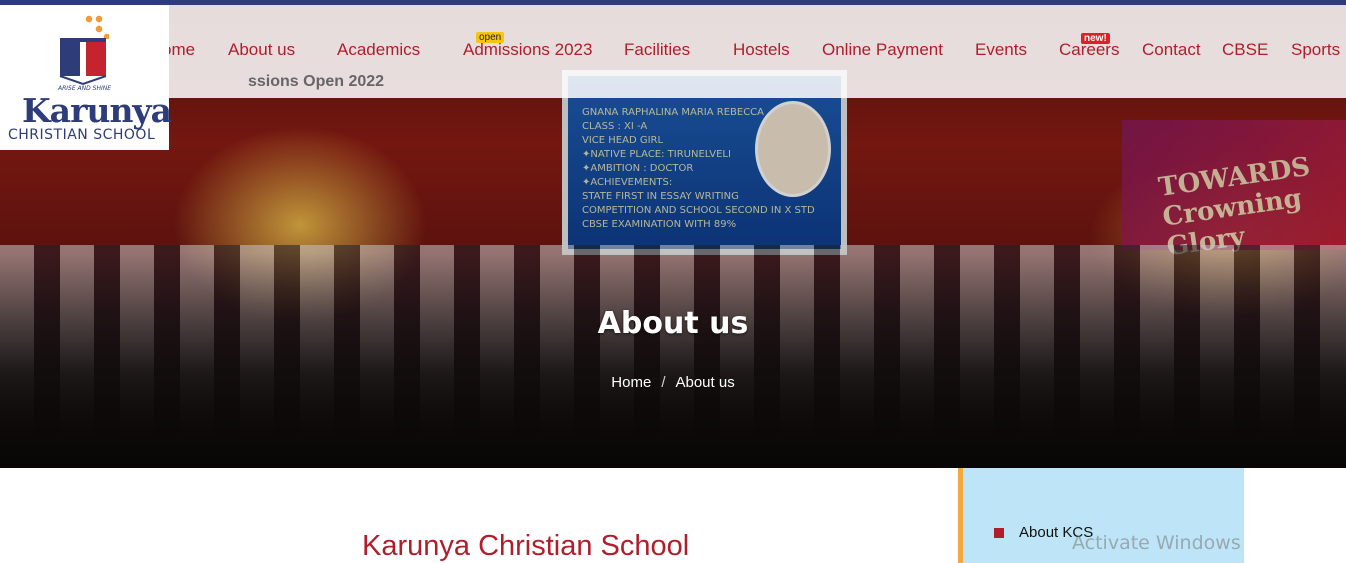 The image size is (1346, 563). What do you see at coordinates (1315, 50) in the screenshot?
I see `nav-sports: Sports` at bounding box center [1315, 50].